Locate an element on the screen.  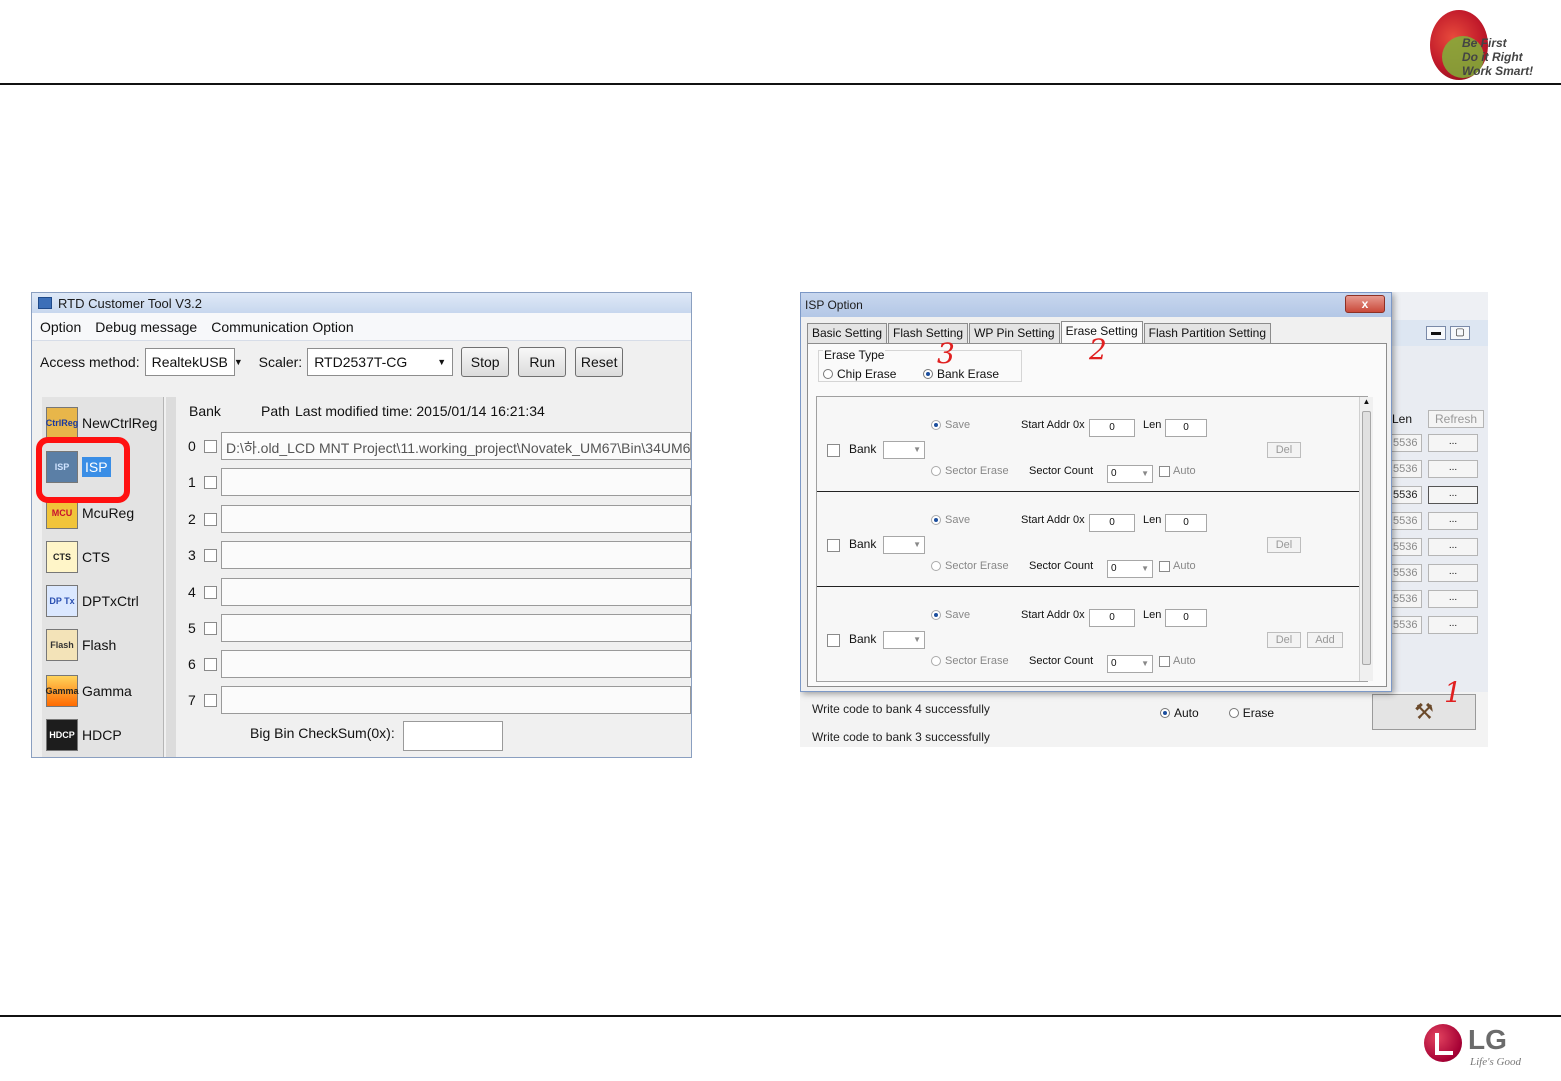
sidebar-item-dptxctrl: DP Tx DPTxCtrl is located at coordinates (92, 601).